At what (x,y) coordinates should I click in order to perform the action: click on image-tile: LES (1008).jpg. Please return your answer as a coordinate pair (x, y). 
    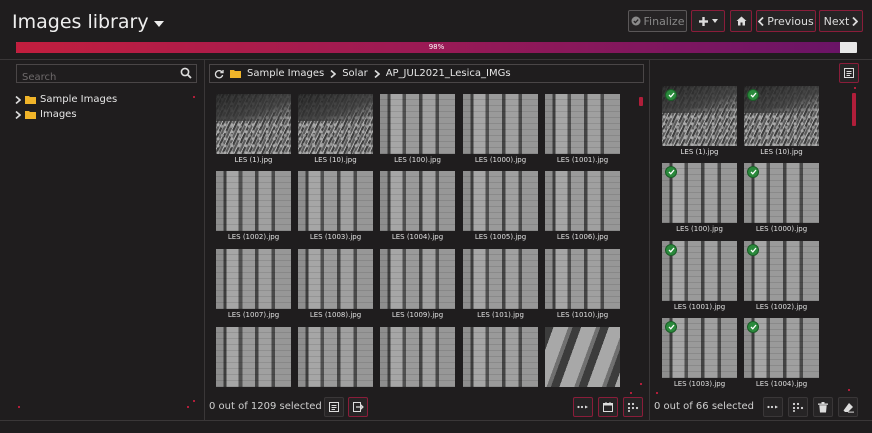
    Looking at the image, I should click on (335, 284).